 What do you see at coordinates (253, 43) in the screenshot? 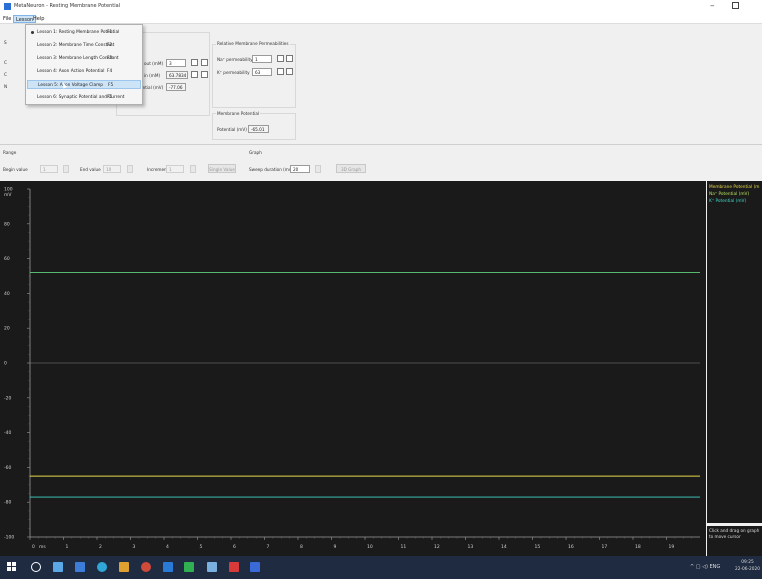
I see `permeabilities-title: Relative Membrane Permeabilities` at bounding box center [253, 43].